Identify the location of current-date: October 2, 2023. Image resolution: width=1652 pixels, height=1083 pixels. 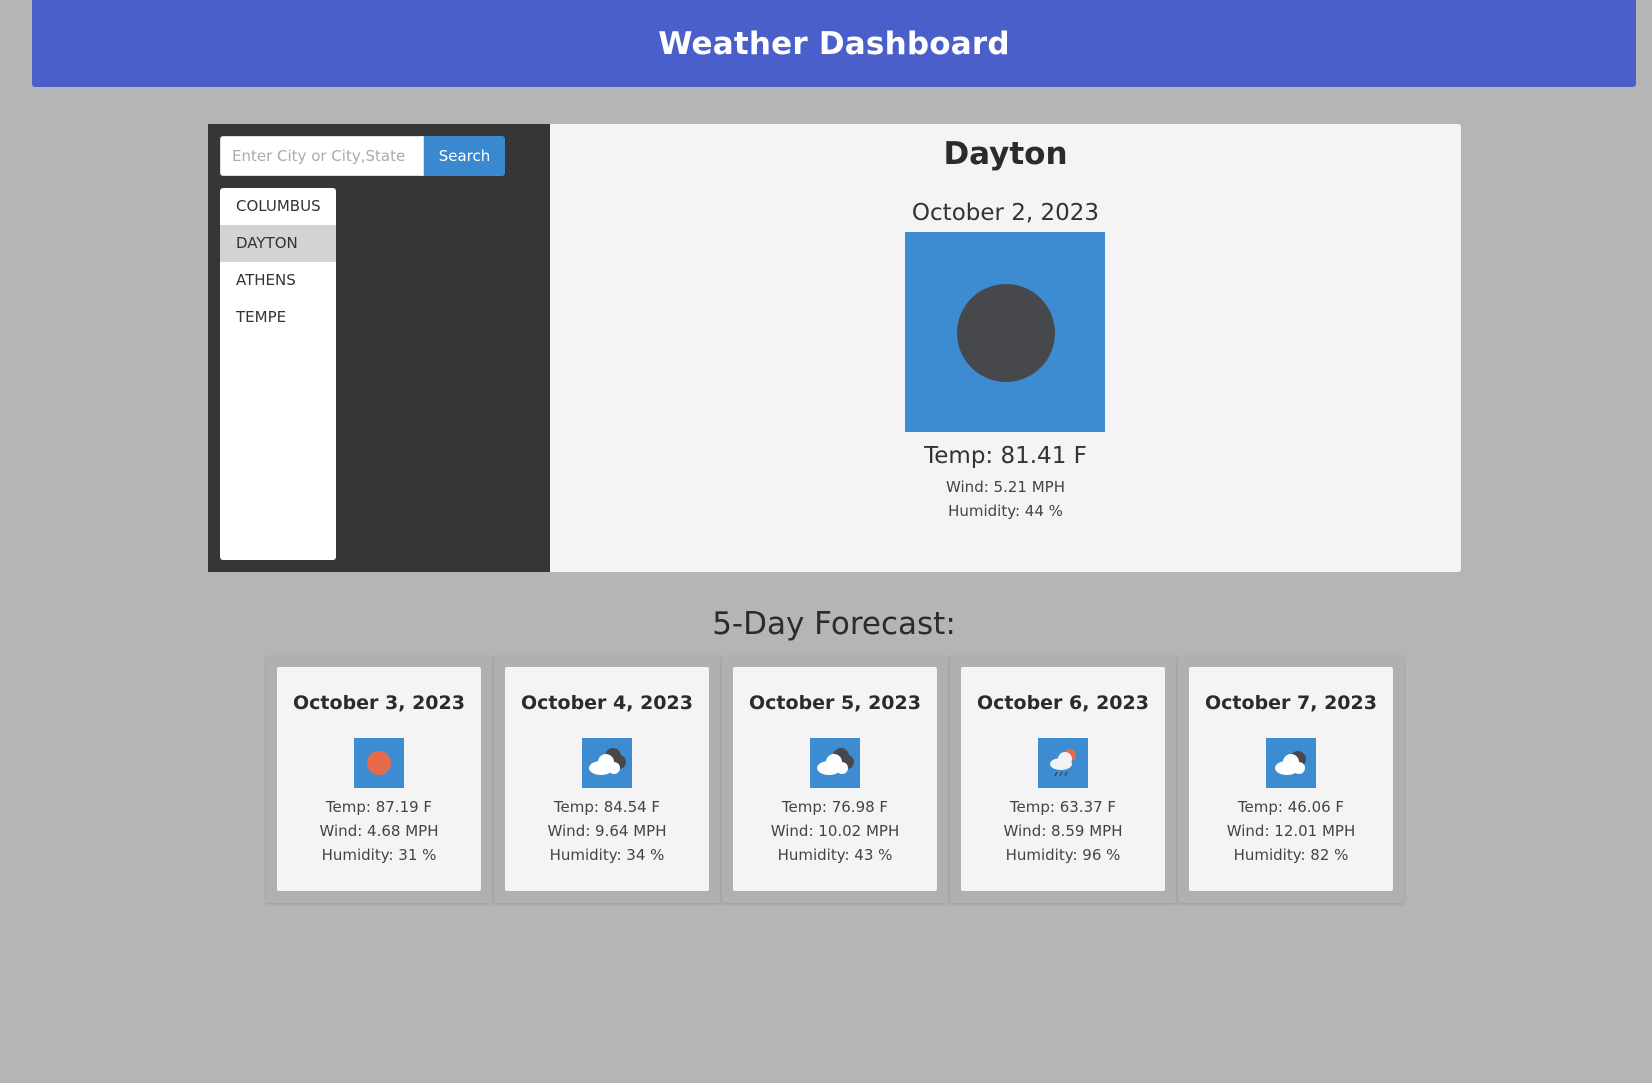
(1005, 213).